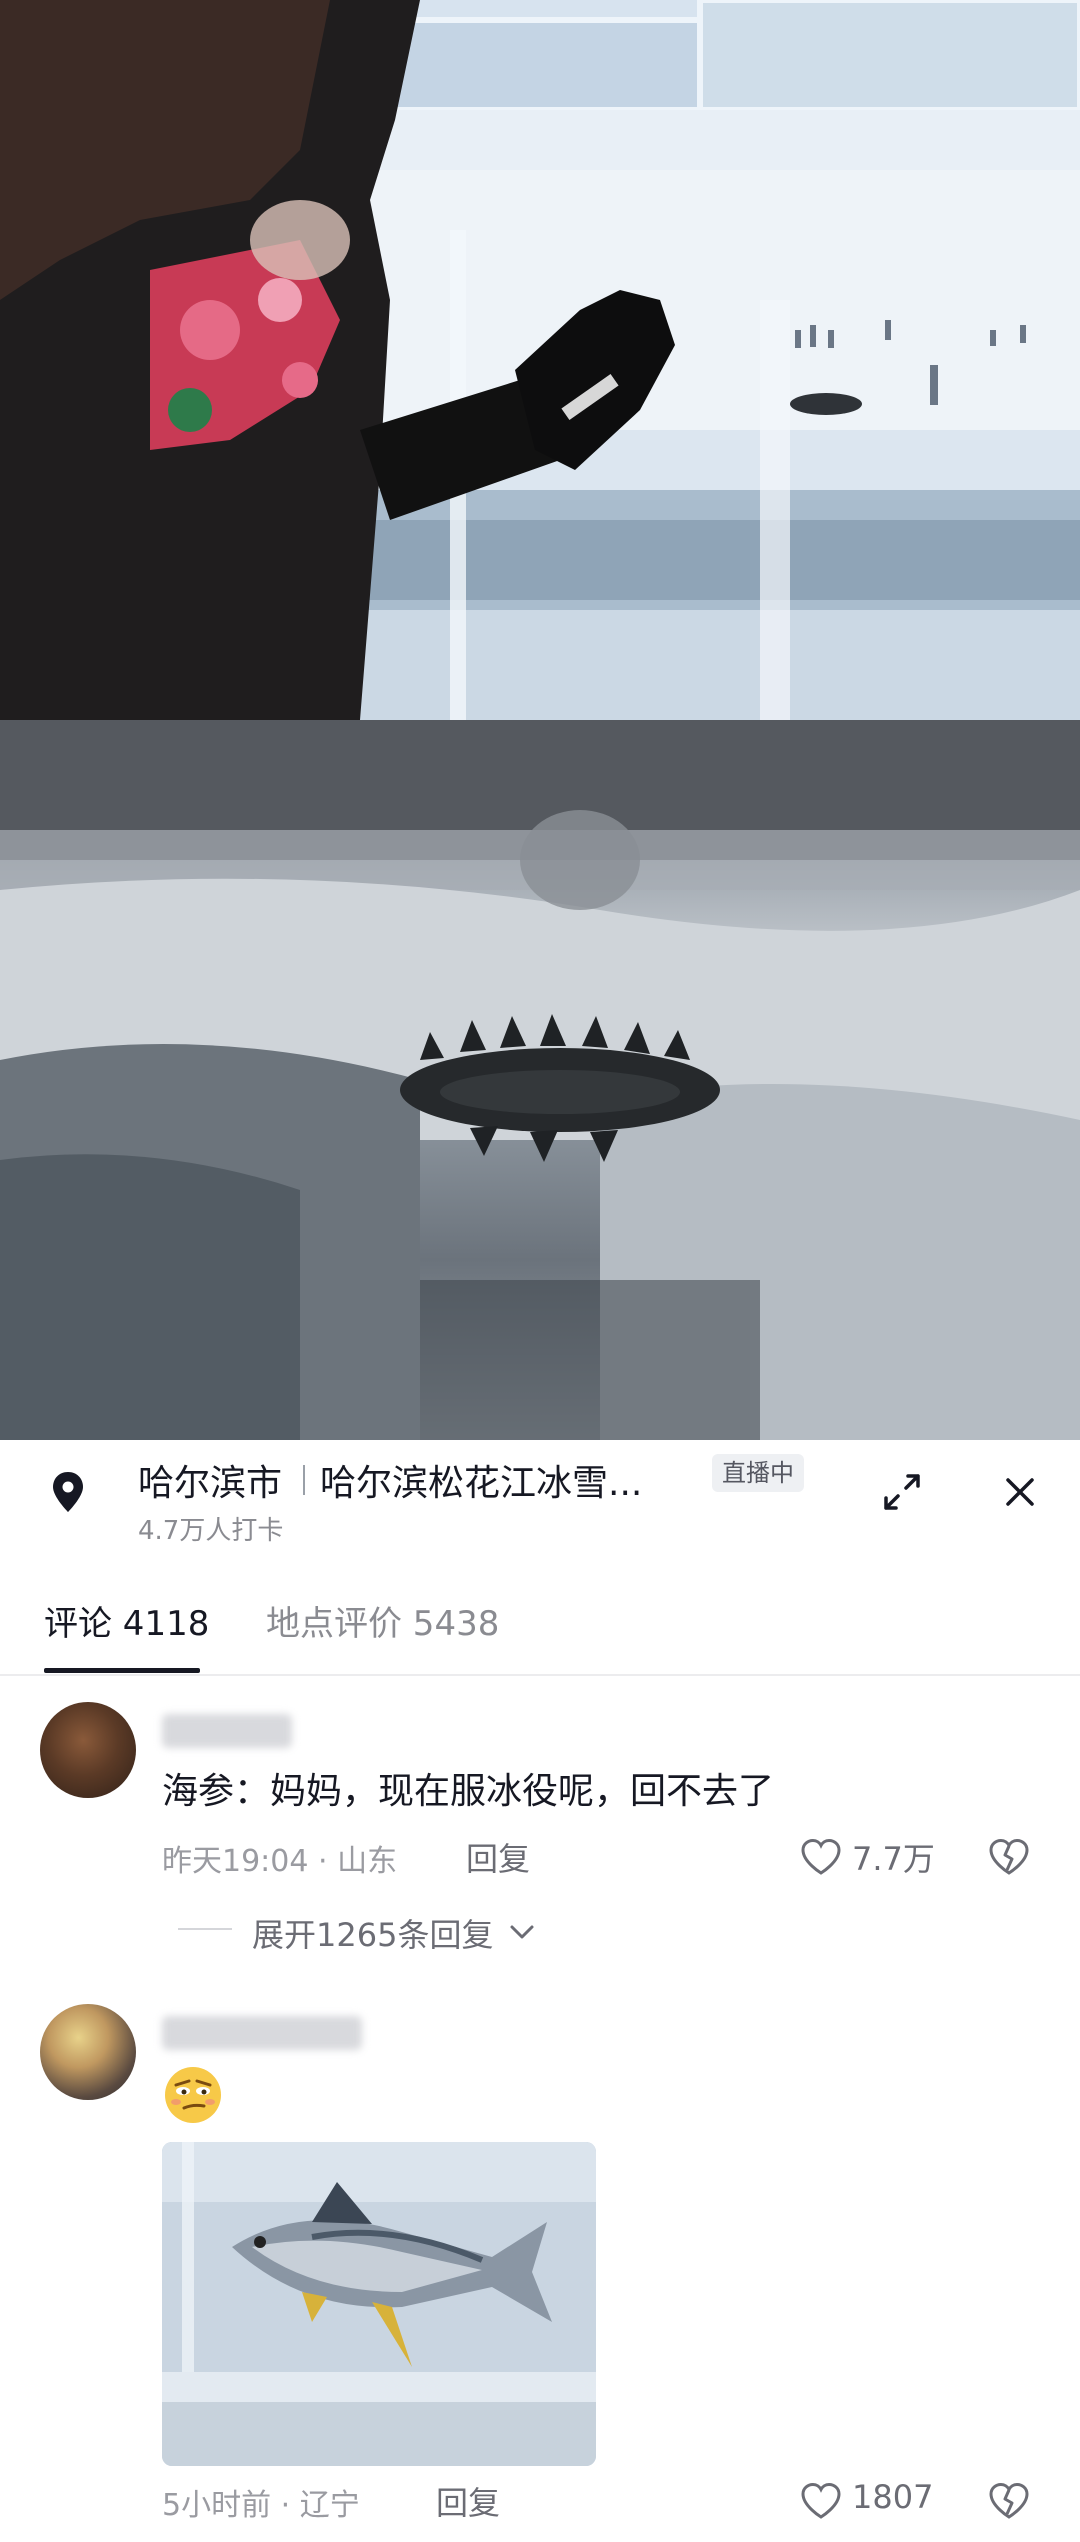  What do you see at coordinates (468, 1791) in the screenshot?
I see `comment-text: 海参：妈妈，现在服冰役呢，回不去了` at bounding box center [468, 1791].